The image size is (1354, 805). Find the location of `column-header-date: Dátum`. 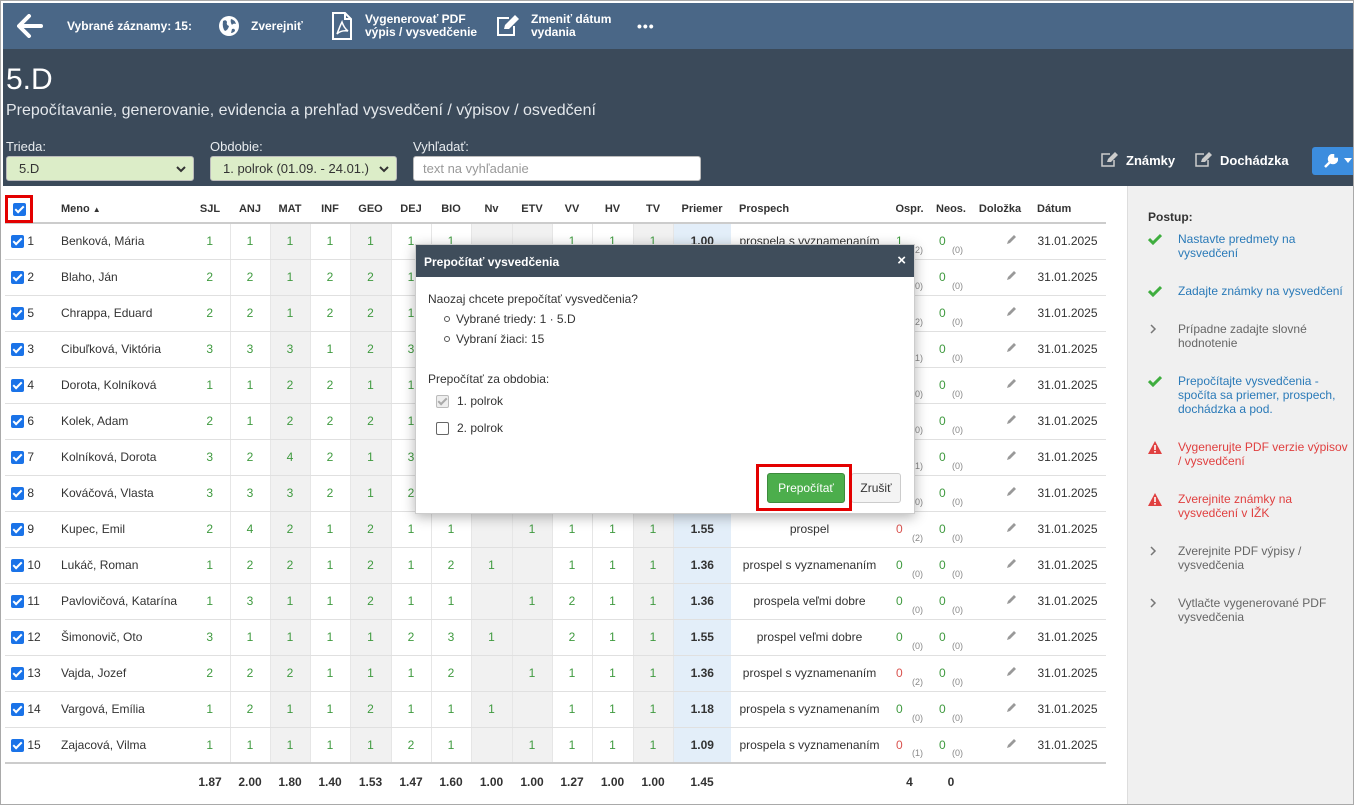

column-header-date: Dátum is located at coordinates (1067, 210).